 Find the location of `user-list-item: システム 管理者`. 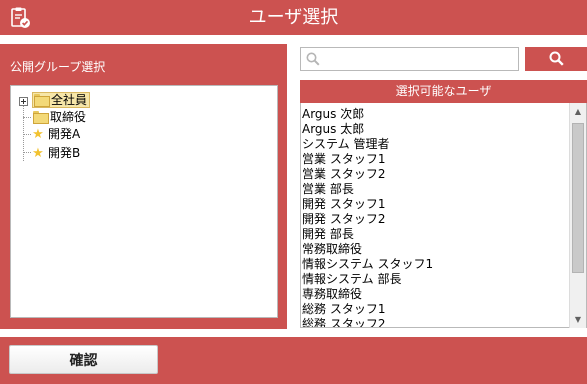

user-list-item: システム 管理者 is located at coordinates (435, 144).